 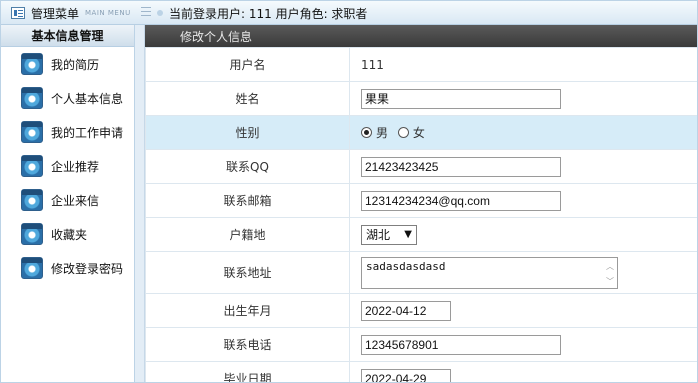 What do you see at coordinates (18, 13) in the screenshot?
I see `menu-icon` at bounding box center [18, 13].